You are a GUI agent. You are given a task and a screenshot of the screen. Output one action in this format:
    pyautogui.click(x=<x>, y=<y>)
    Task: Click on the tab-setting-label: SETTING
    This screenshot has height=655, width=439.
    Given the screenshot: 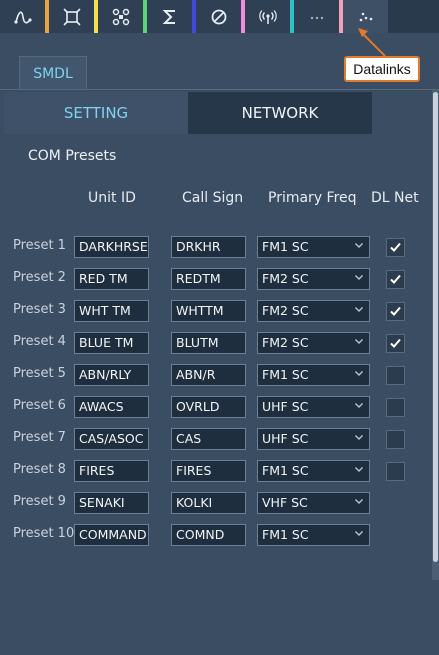 What is the action you would take?
    pyautogui.click(x=96, y=113)
    